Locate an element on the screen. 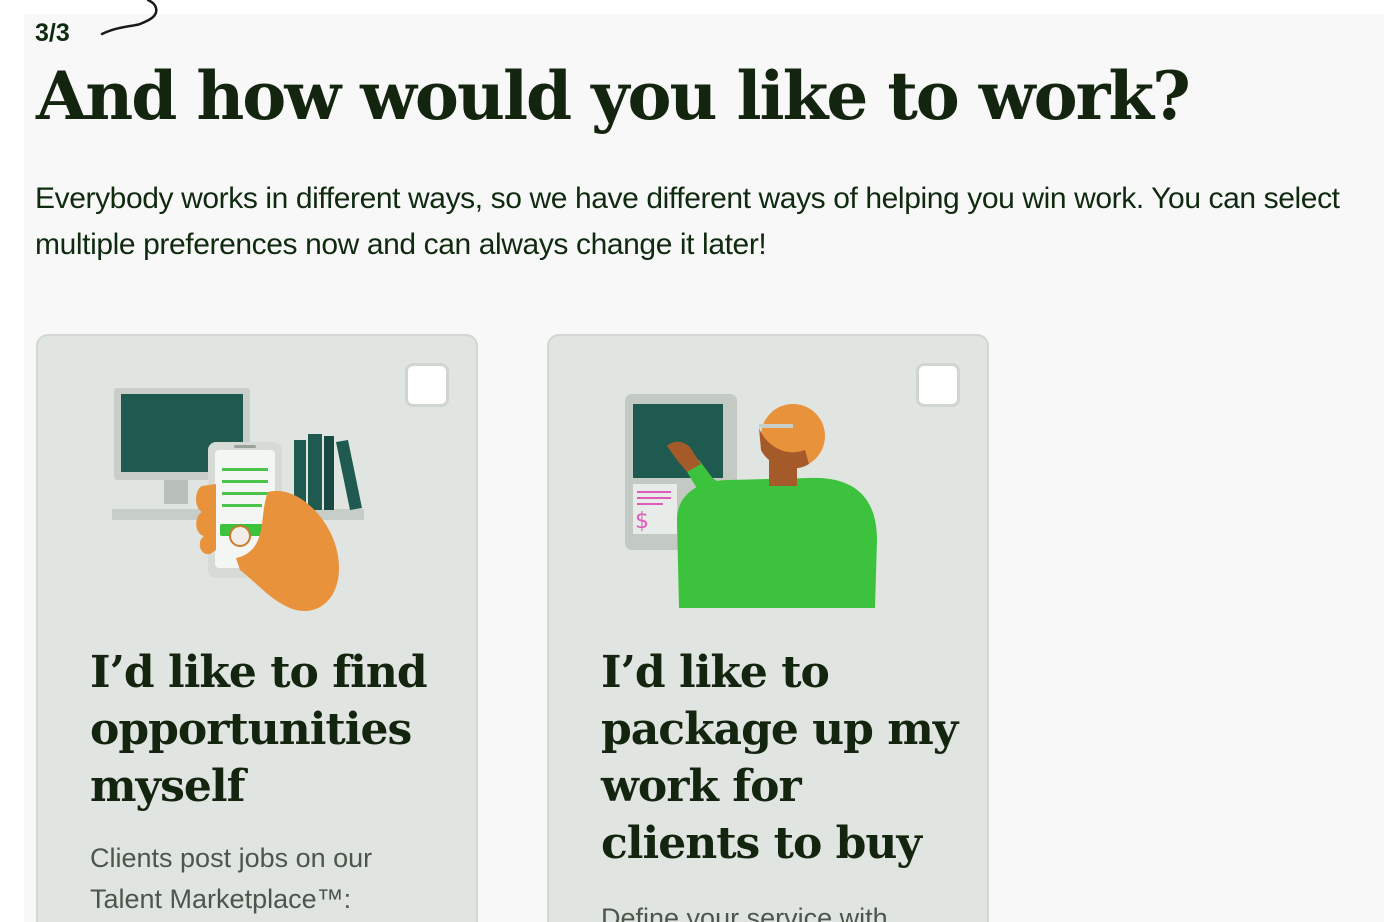  annotation-arrow-icon is located at coordinates (129, 18).